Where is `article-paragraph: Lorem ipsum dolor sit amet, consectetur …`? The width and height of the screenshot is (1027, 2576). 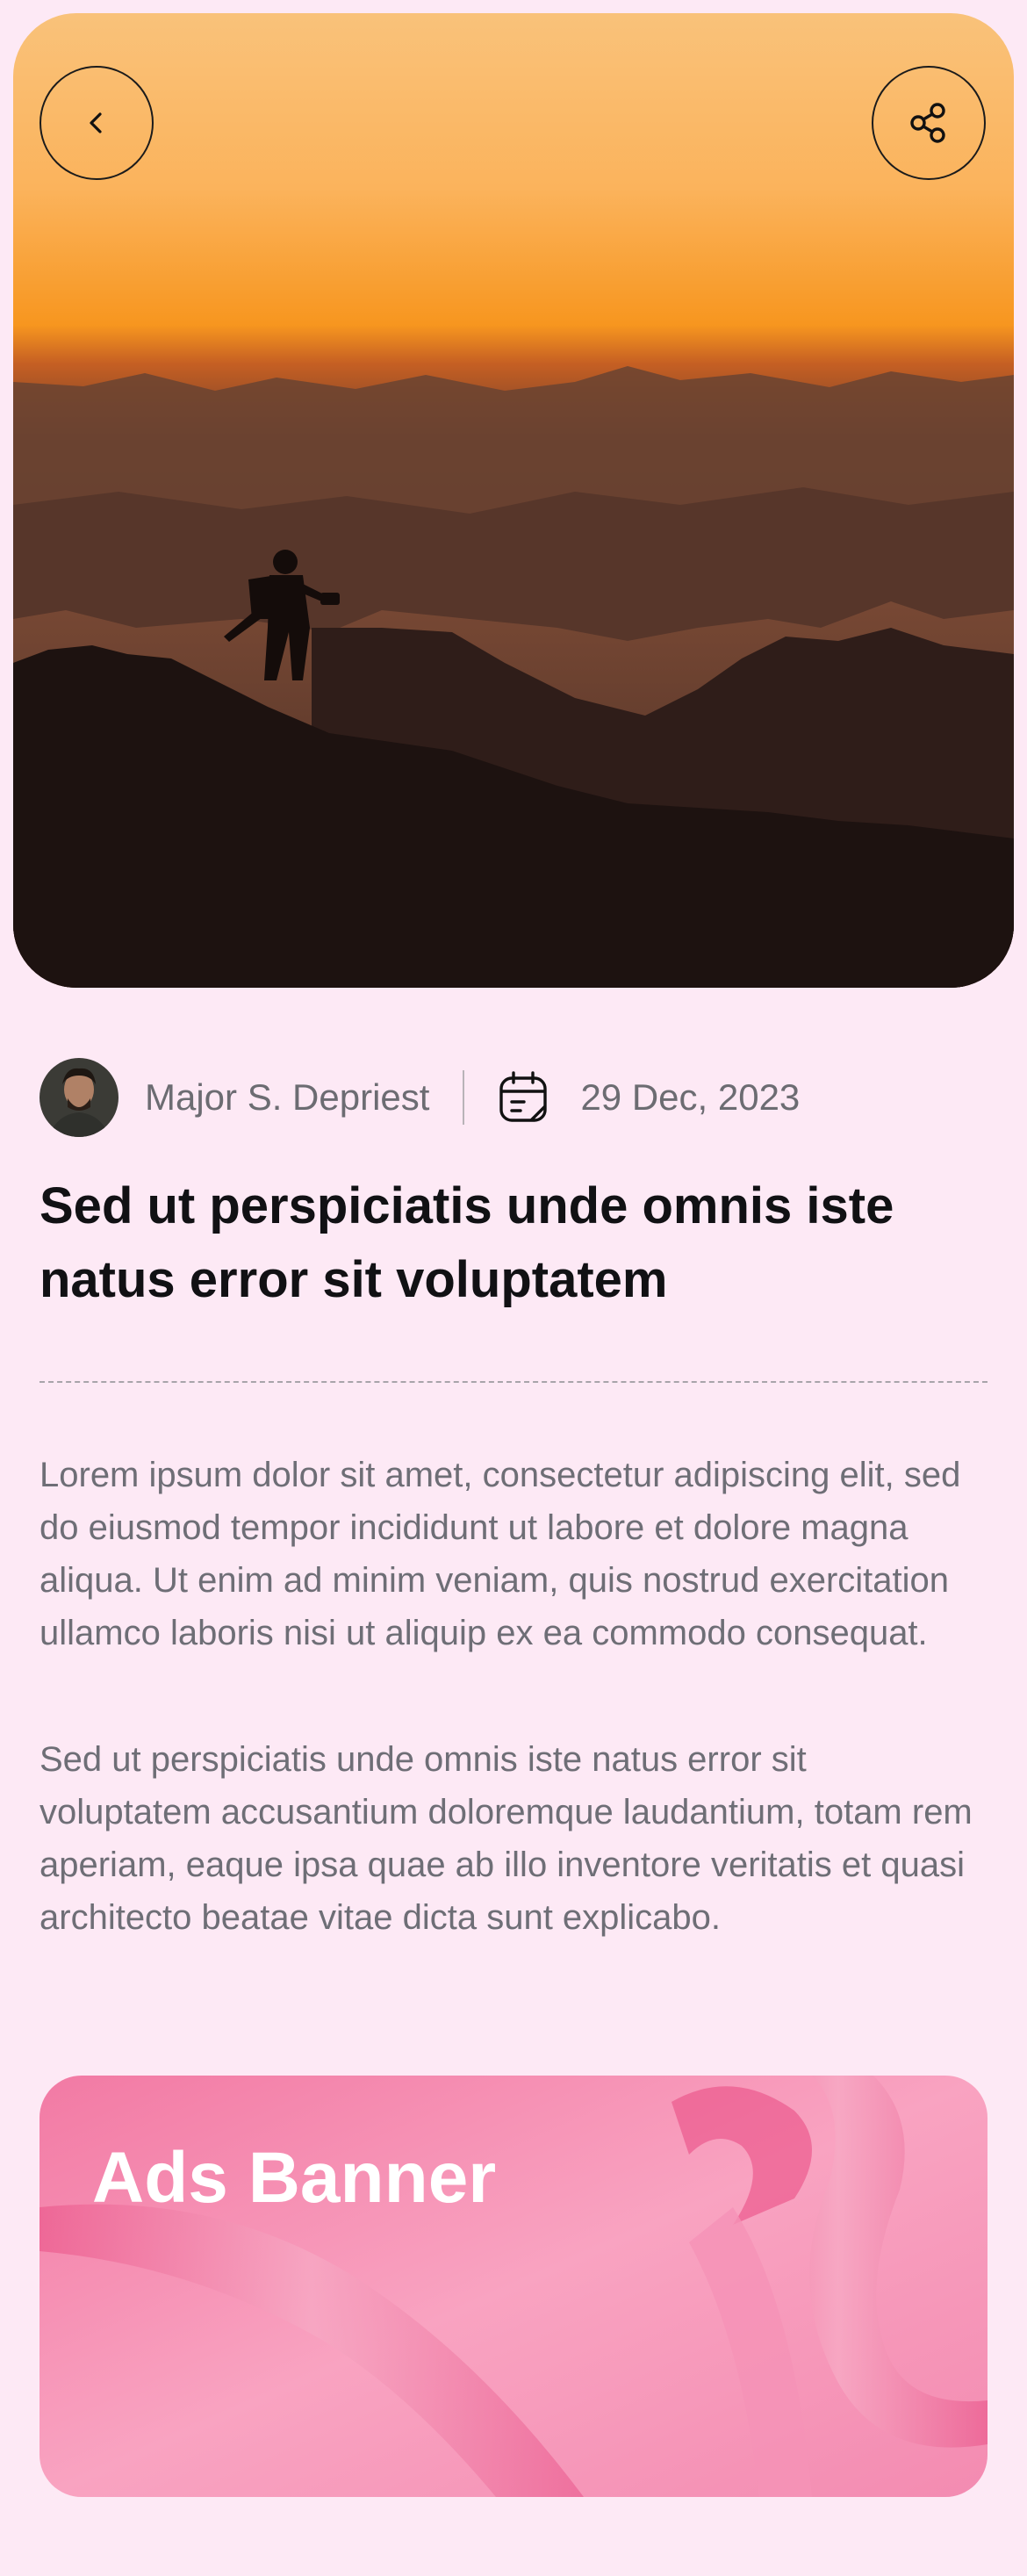
article-paragraph: Lorem ipsum dolor sit amet, consectetur … is located at coordinates (500, 1554).